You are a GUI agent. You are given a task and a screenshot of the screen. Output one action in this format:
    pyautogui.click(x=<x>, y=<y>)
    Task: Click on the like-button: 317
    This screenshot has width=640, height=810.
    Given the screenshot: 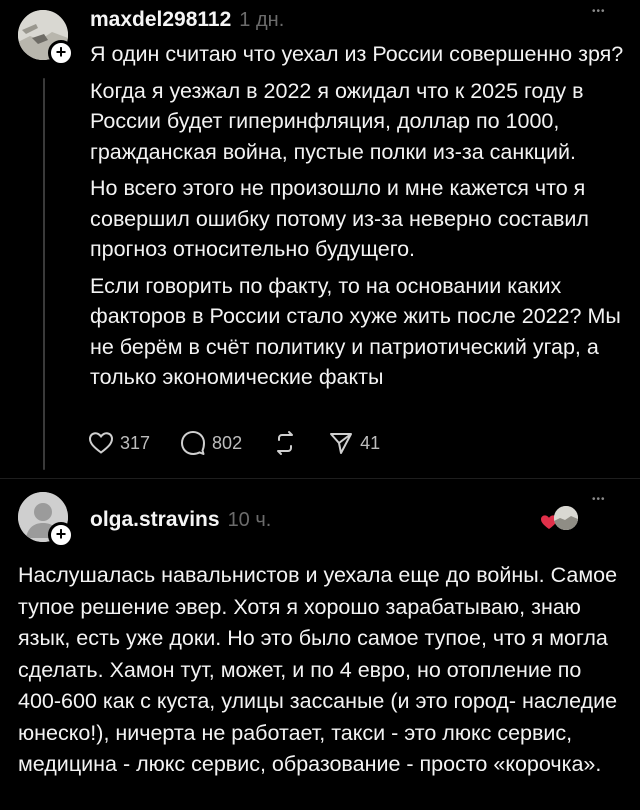 What is the action you would take?
    pyautogui.click(x=119, y=443)
    